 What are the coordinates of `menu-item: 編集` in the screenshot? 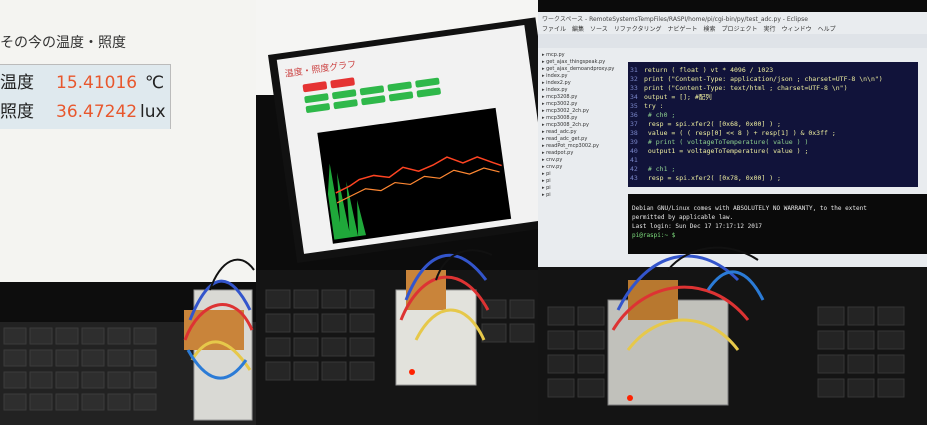 It's located at (578, 29).